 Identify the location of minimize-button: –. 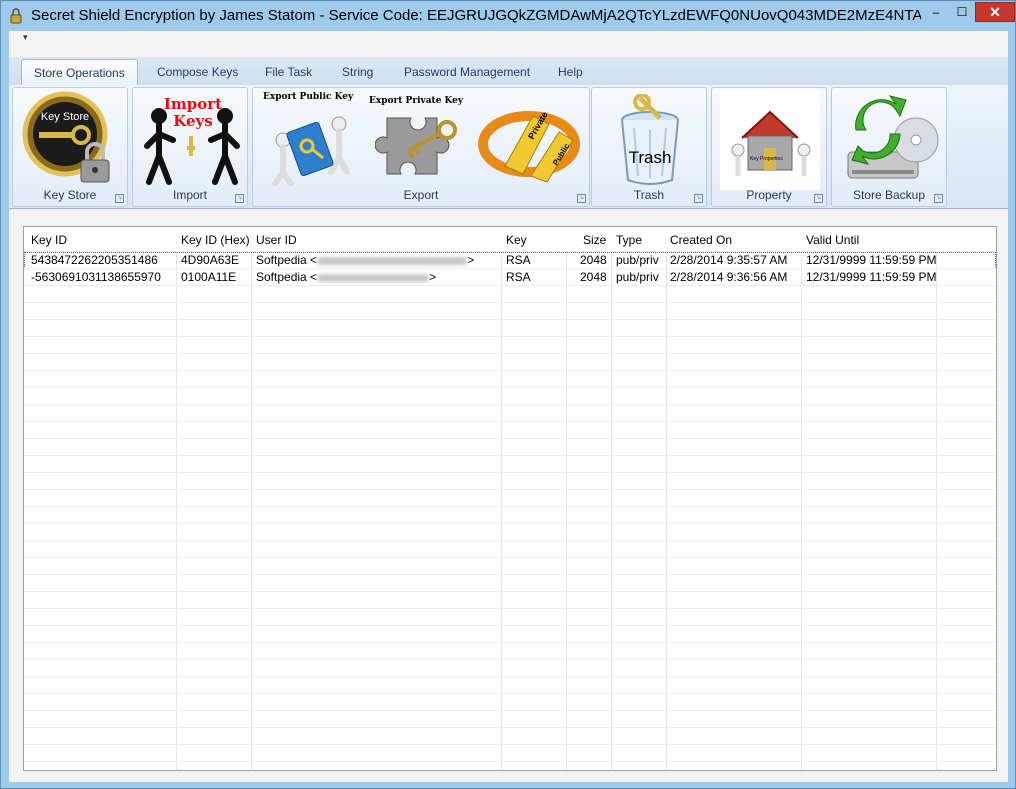
(936, 12).